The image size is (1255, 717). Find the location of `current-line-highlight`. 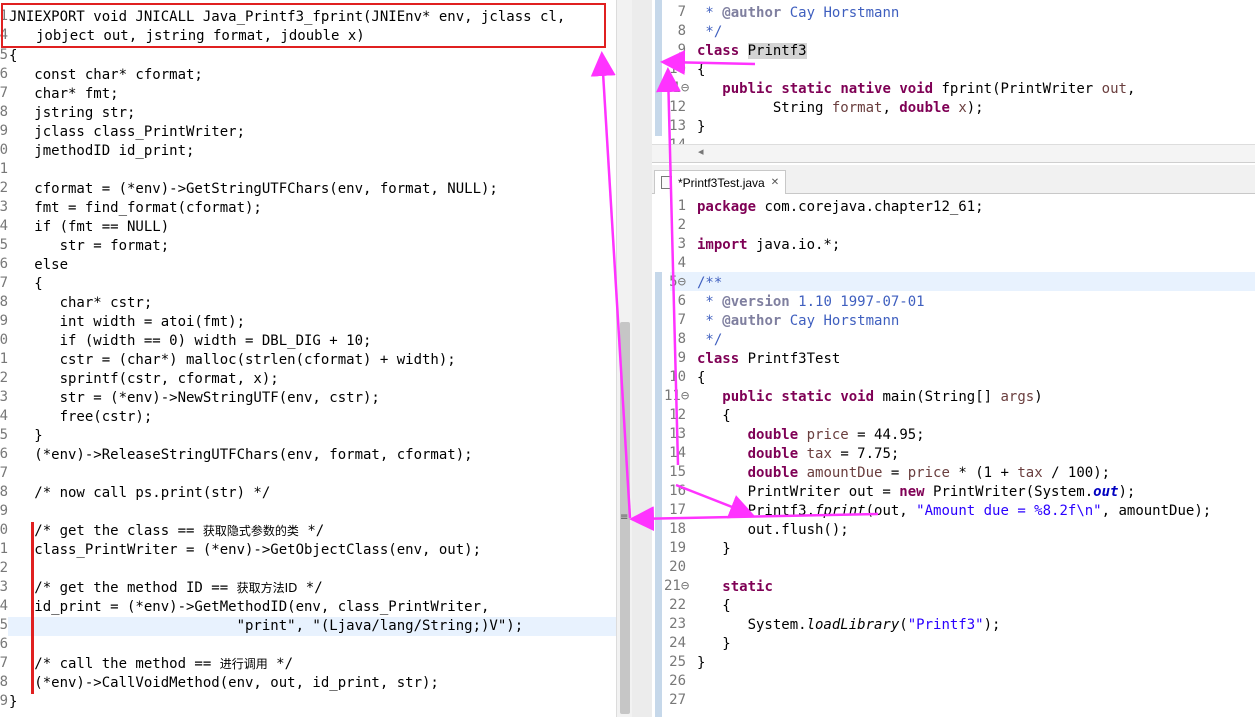

current-line-highlight is located at coordinates (962, 281).